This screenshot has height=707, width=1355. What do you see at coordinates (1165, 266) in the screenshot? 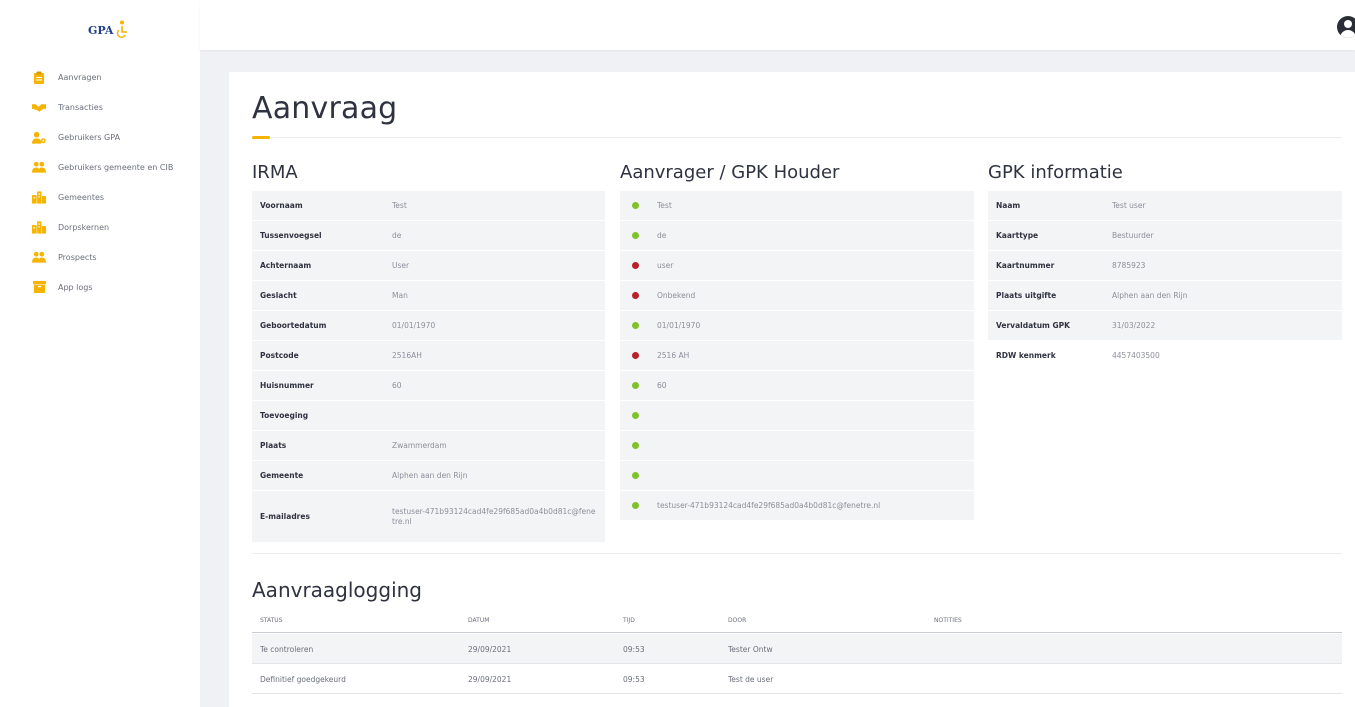
I see `table-row: Kaartnummer 8785923` at bounding box center [1165, 266].